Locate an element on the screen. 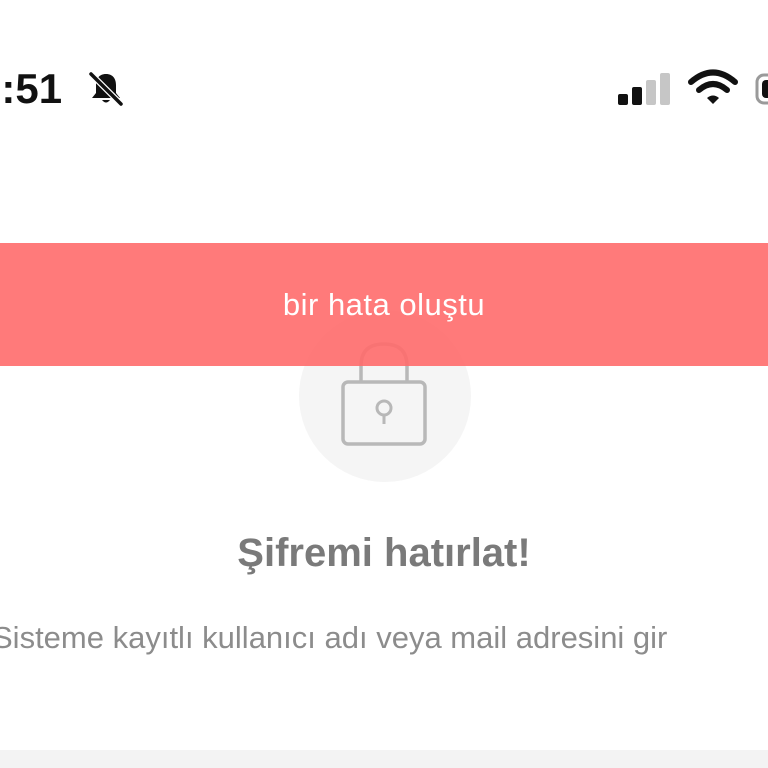  username-email-input is located at coordinates (384, 759).